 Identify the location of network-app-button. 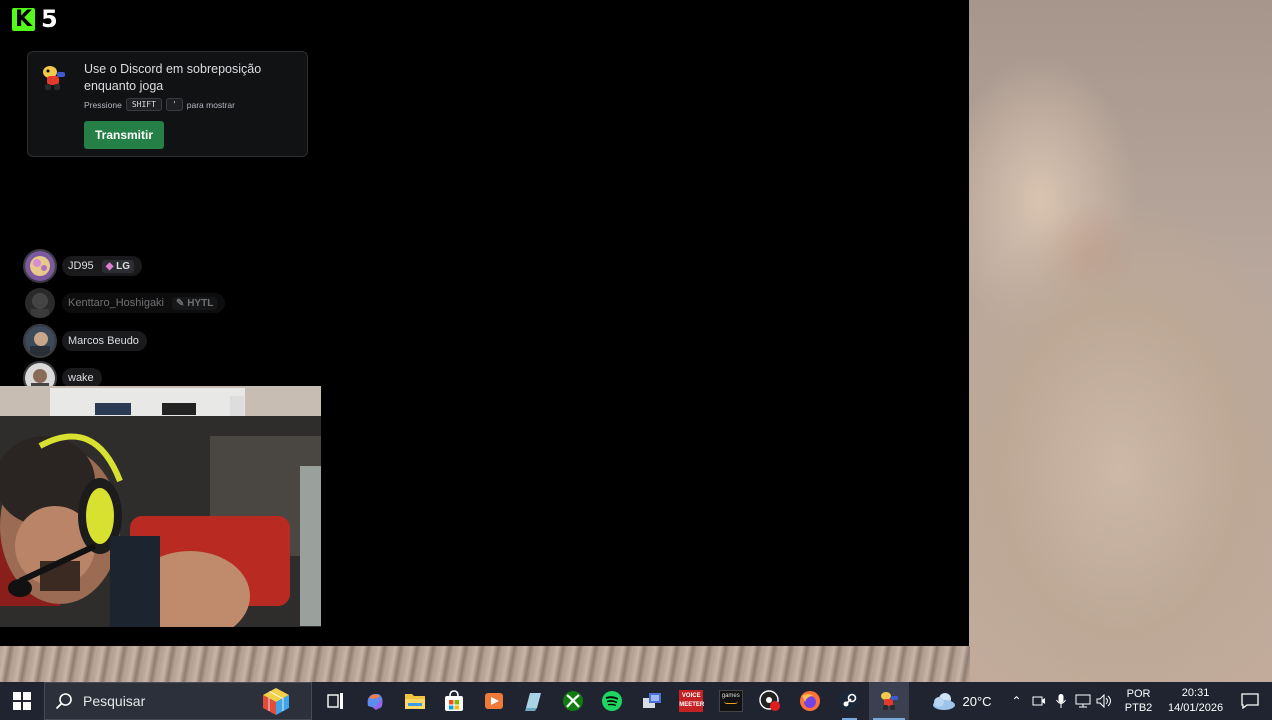
(652, 701).